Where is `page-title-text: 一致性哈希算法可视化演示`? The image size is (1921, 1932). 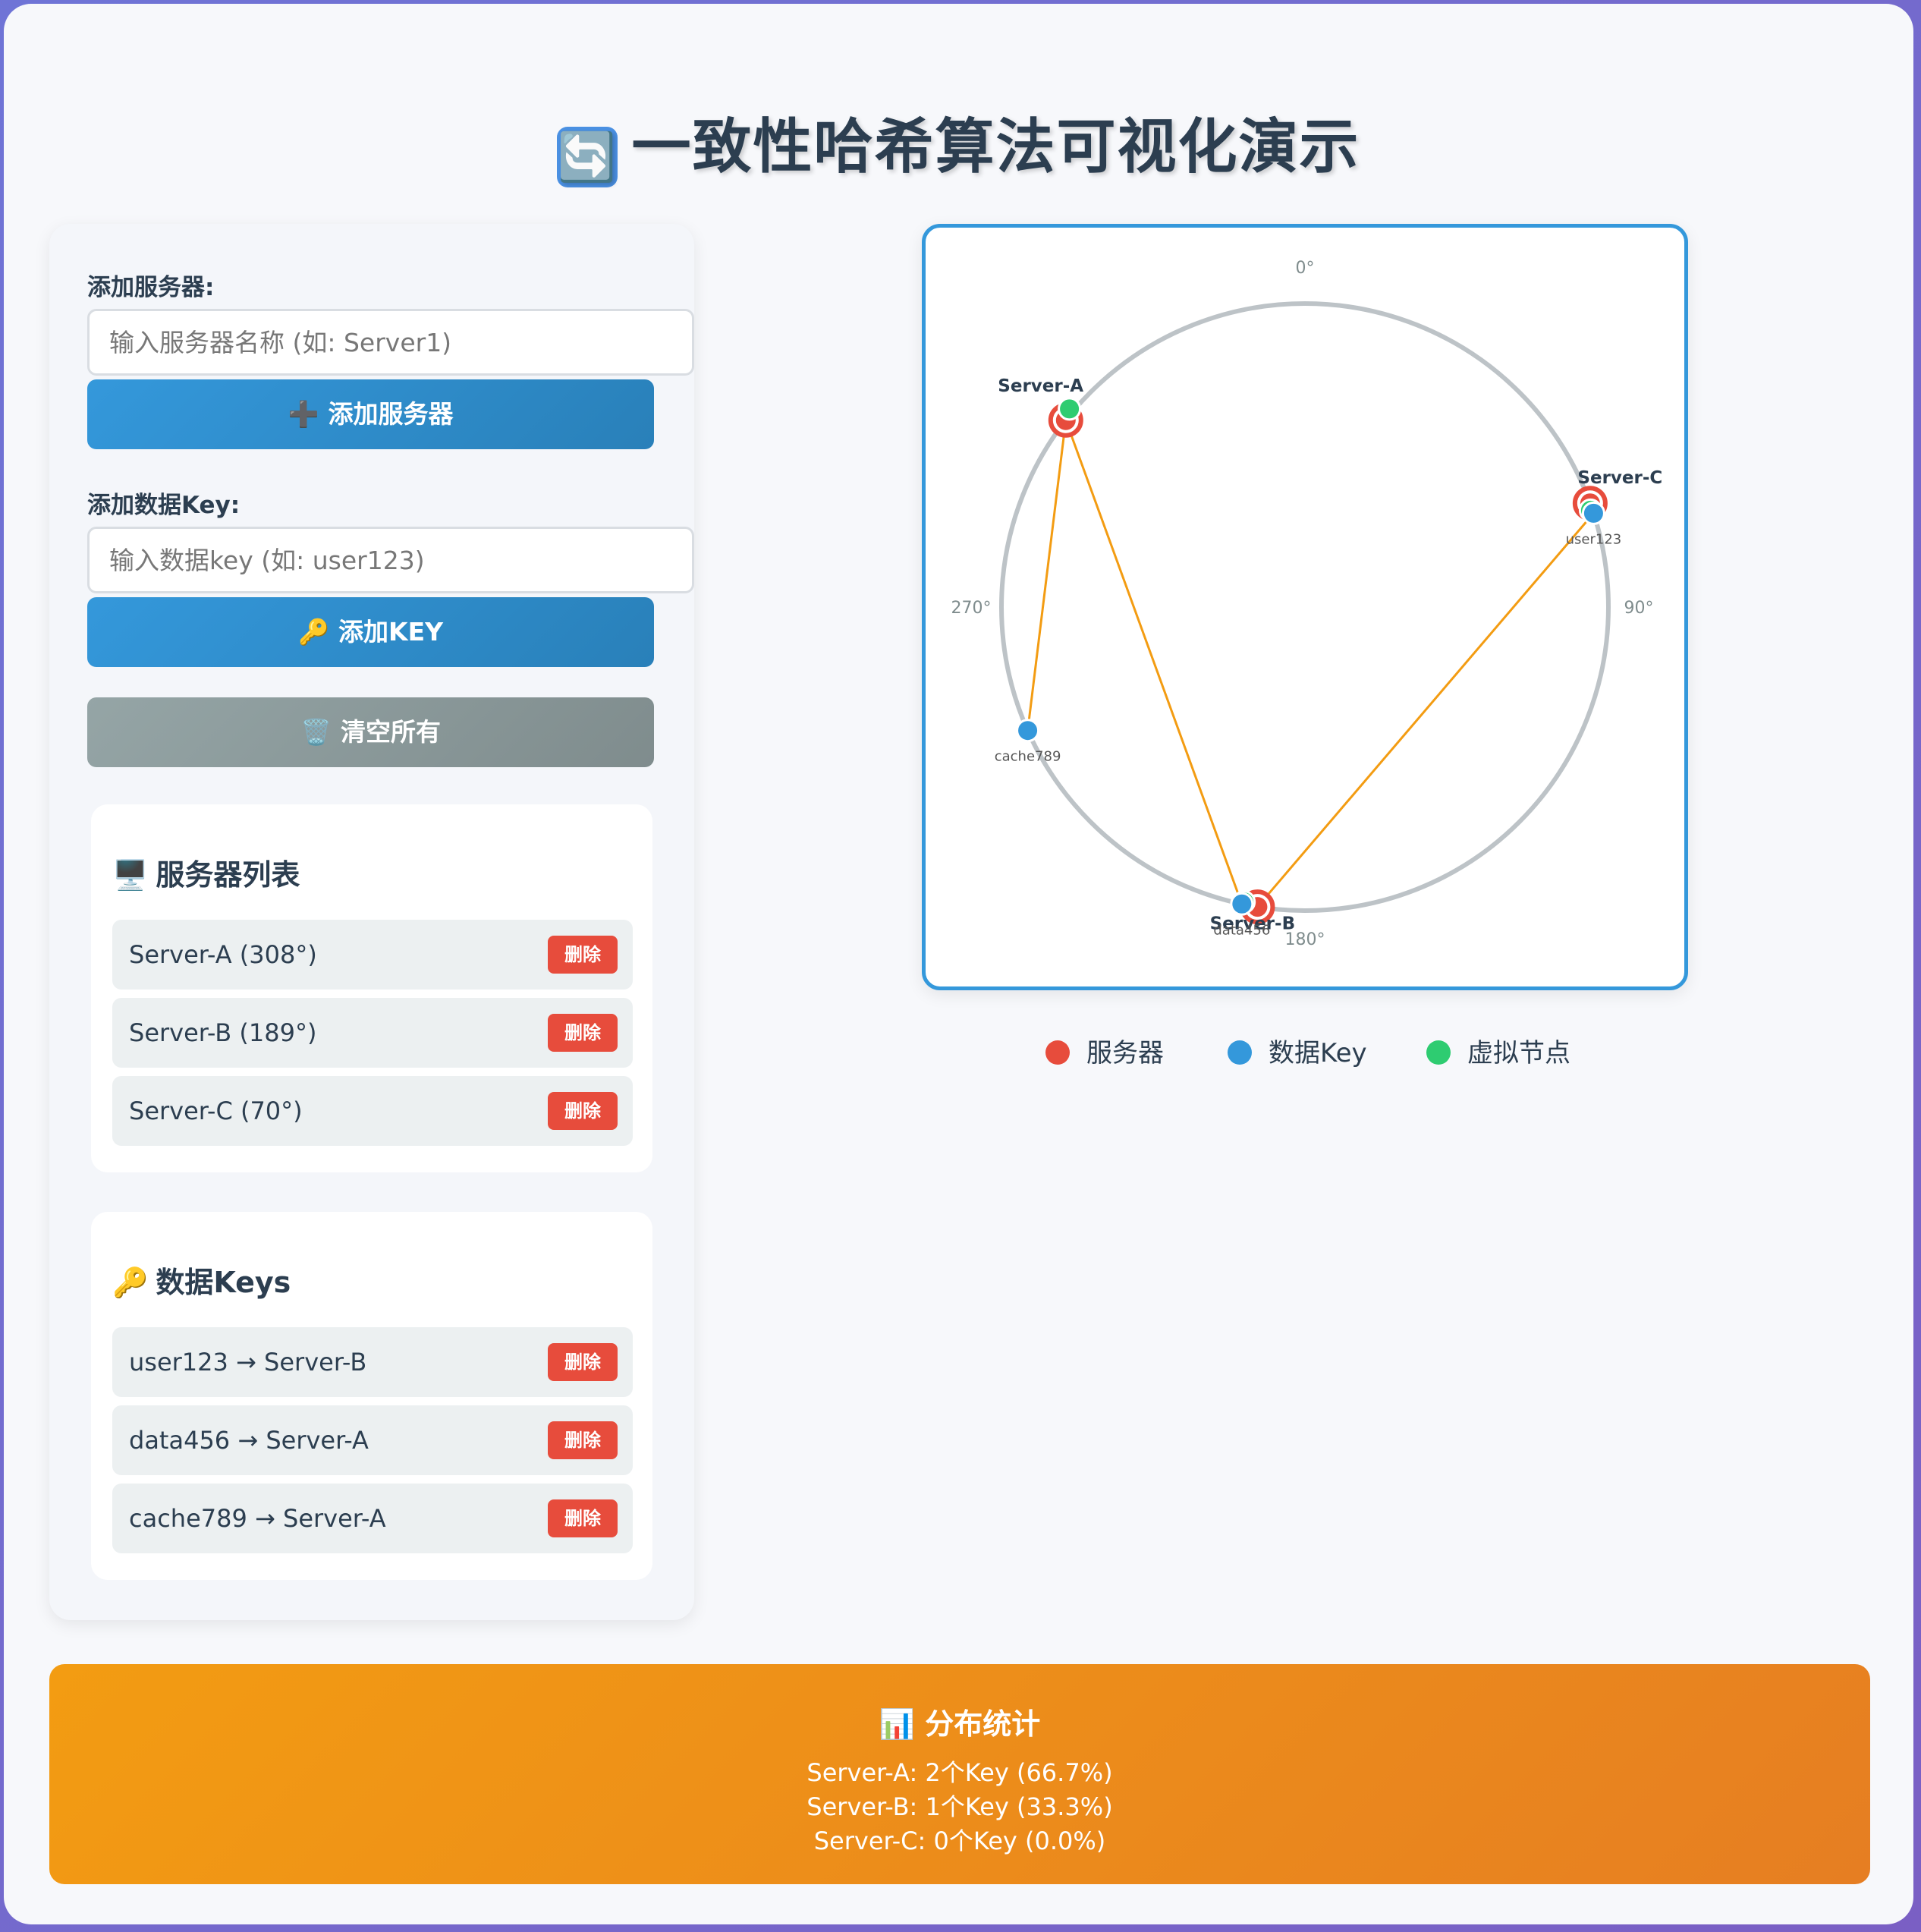 page-title-text: 一致性哈希算法可视化演示 is located at coordinates (995, 147).